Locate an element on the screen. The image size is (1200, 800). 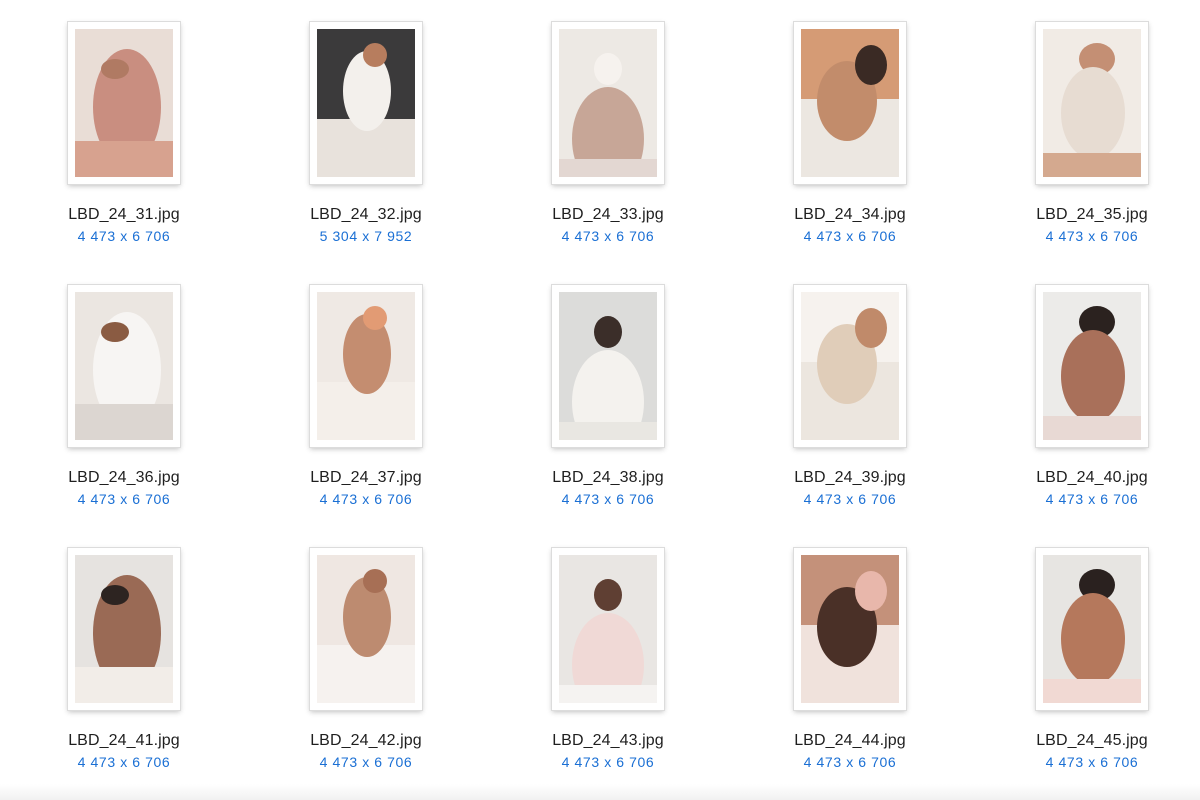
file-name: LBD_24_41.jpg is located at coordinates (124, 741).